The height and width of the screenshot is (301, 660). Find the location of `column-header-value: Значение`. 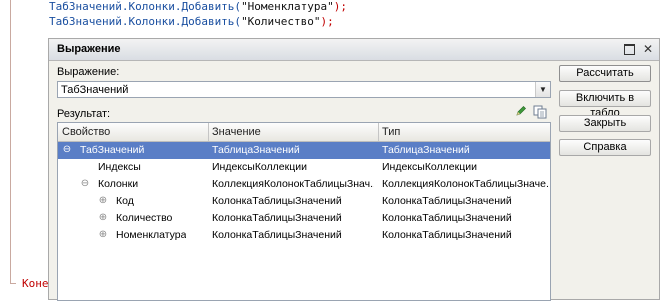

column-header-value: Значение is located at coordinates (236, 132).